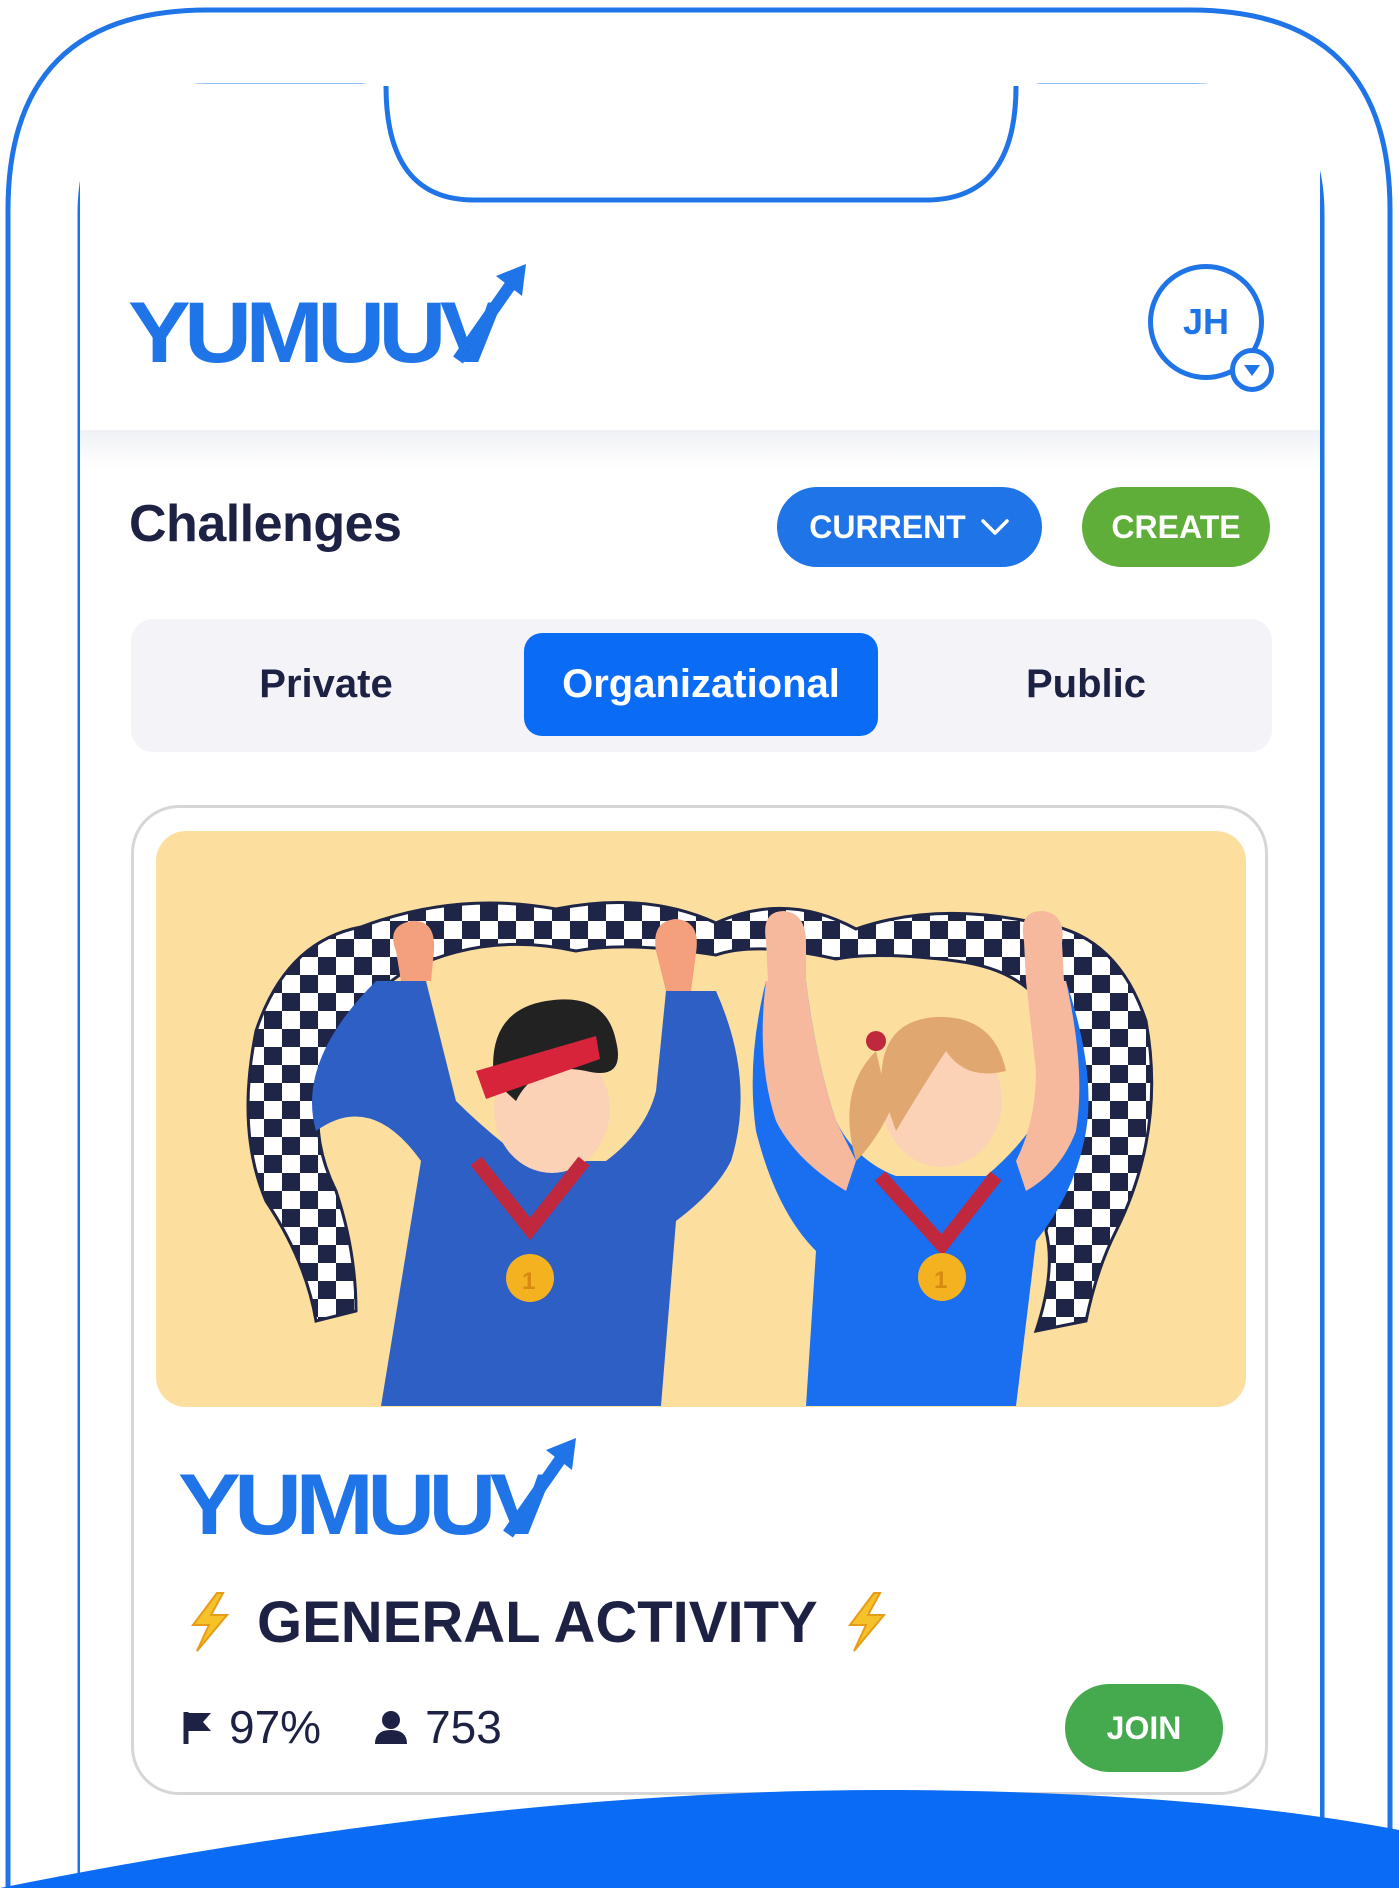  I want to click on progress-stat: 97%, so click(252, 1727).